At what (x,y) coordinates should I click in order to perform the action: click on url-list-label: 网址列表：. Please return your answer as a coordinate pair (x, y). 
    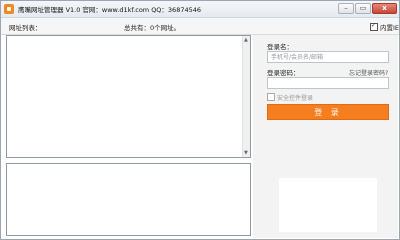
    Looking at the image, I should click on (25, 28).